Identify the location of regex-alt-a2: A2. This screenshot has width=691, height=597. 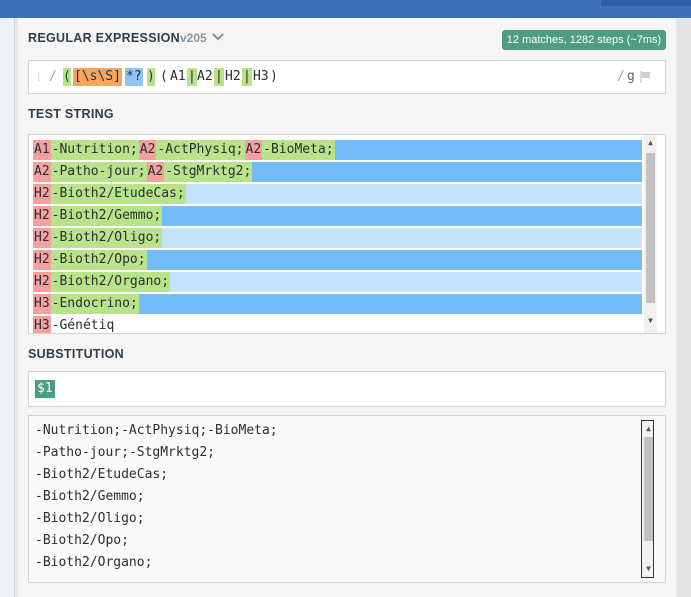
(205, 76).